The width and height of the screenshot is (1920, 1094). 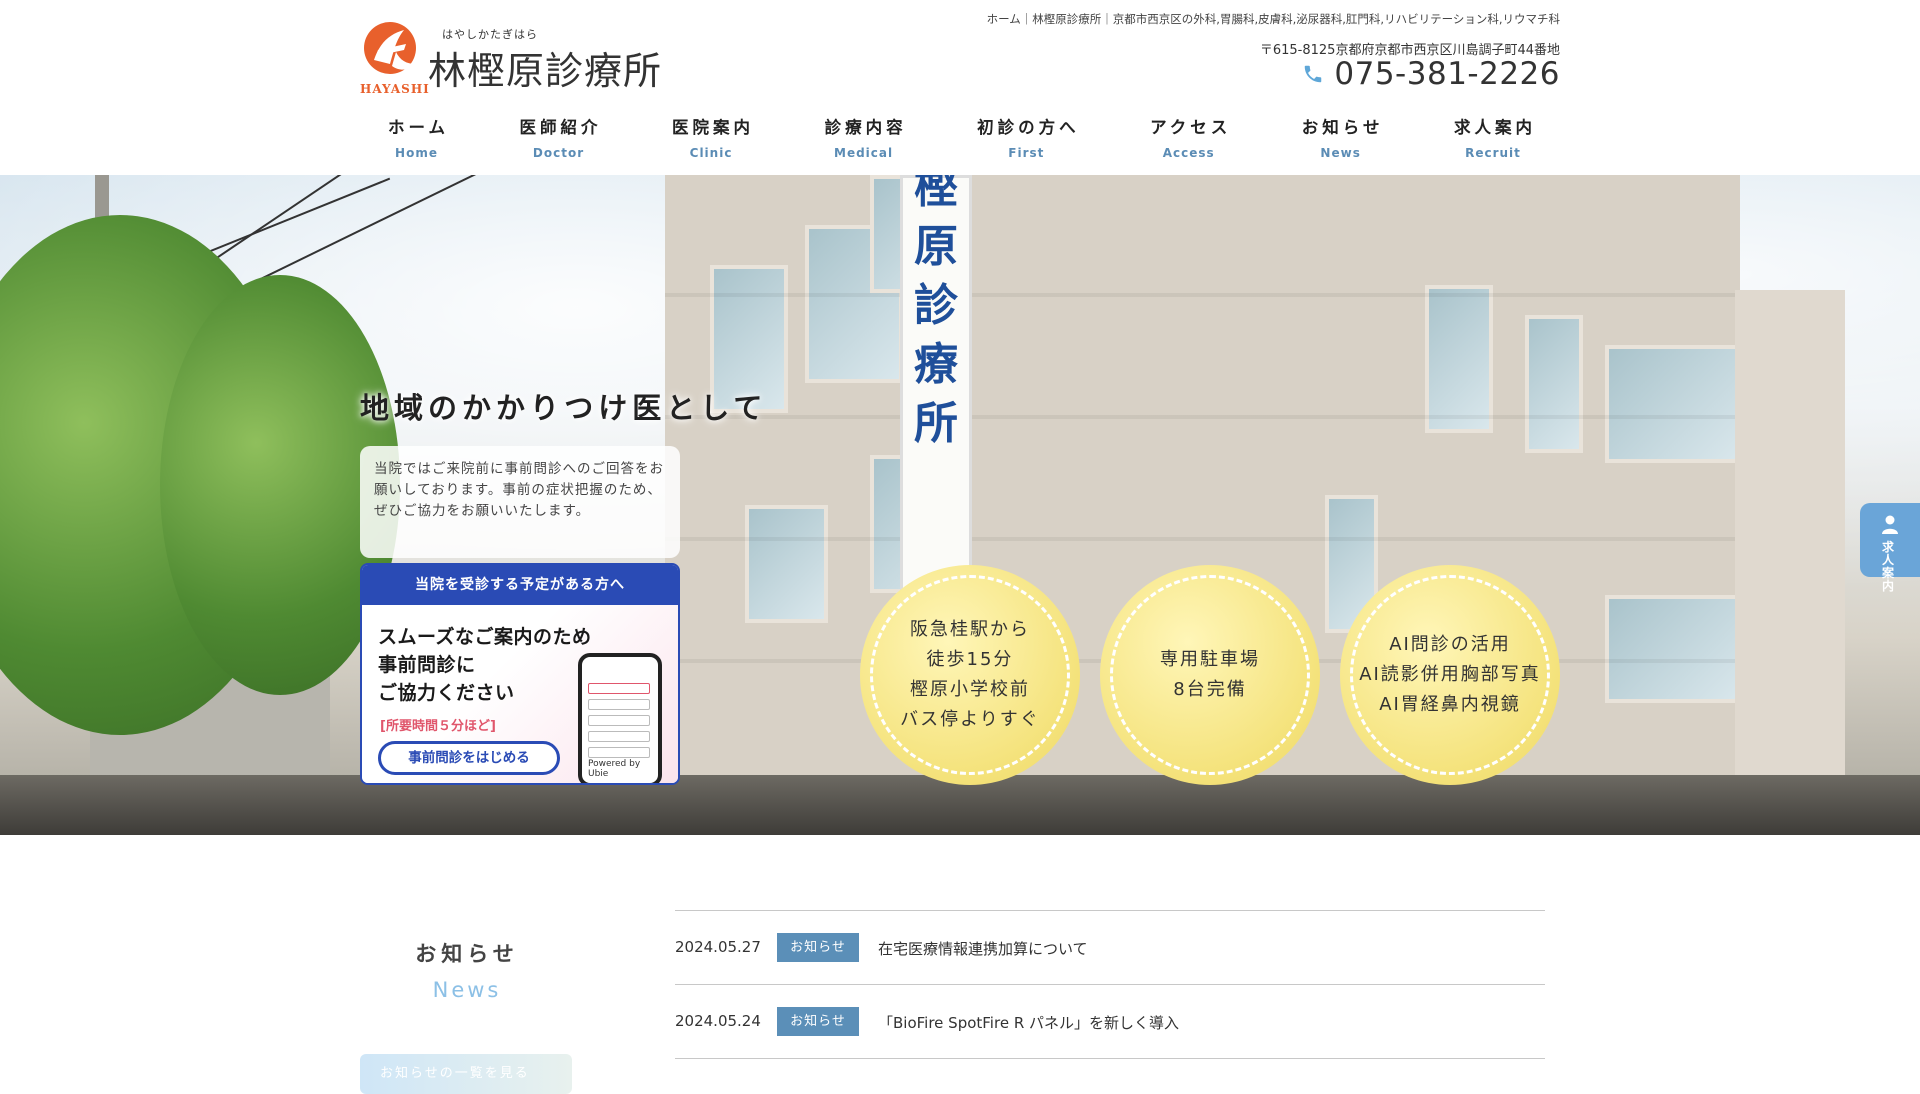 What do you see at coordinates (1493, 139) in the screenshot?
I see `nav-item-recruit: 求人案内 Recruit` at bounding box center [1493, 139].